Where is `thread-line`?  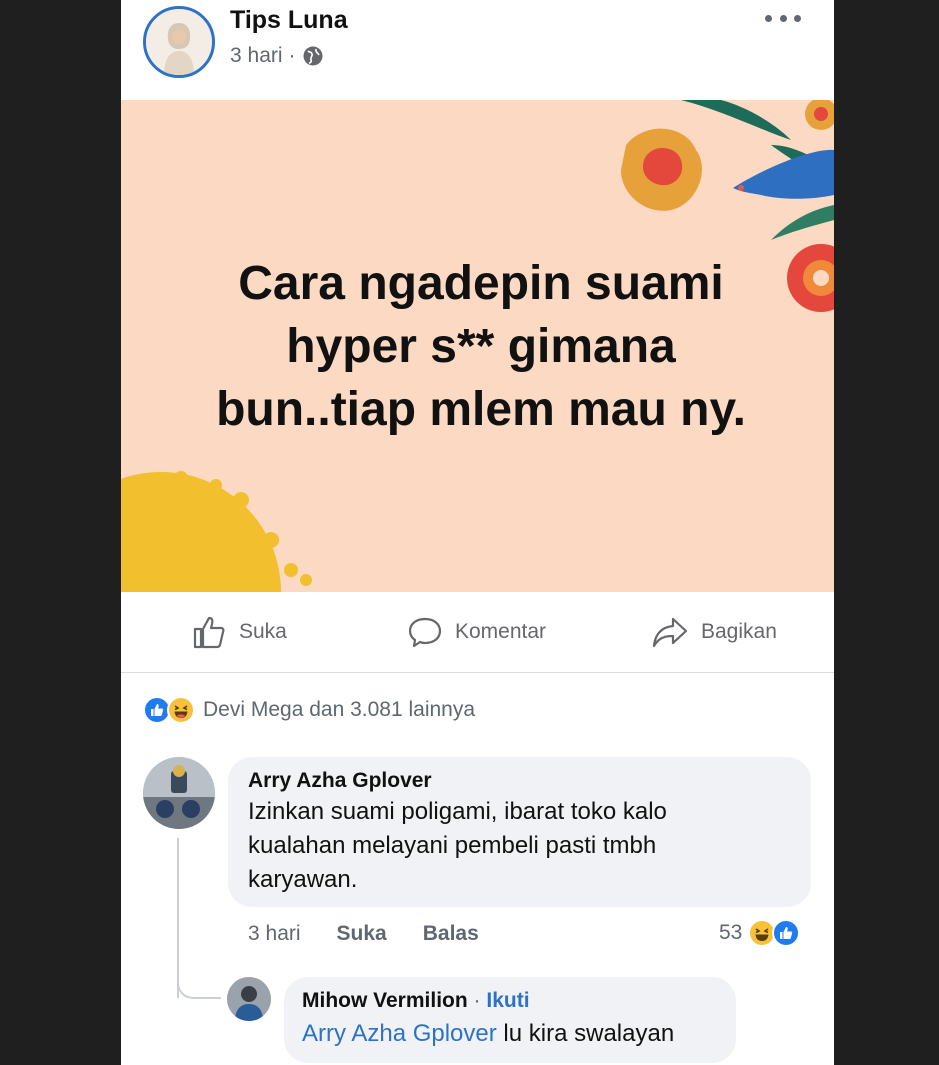 thread-line is located at coordinates (178, 918).